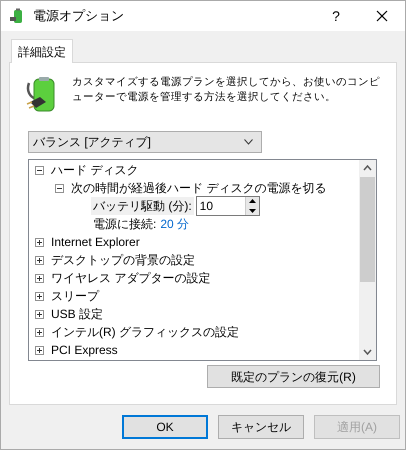 This screenshot has height=450, width=406. I want to click on down-arrow-icon, so click(252, 210).